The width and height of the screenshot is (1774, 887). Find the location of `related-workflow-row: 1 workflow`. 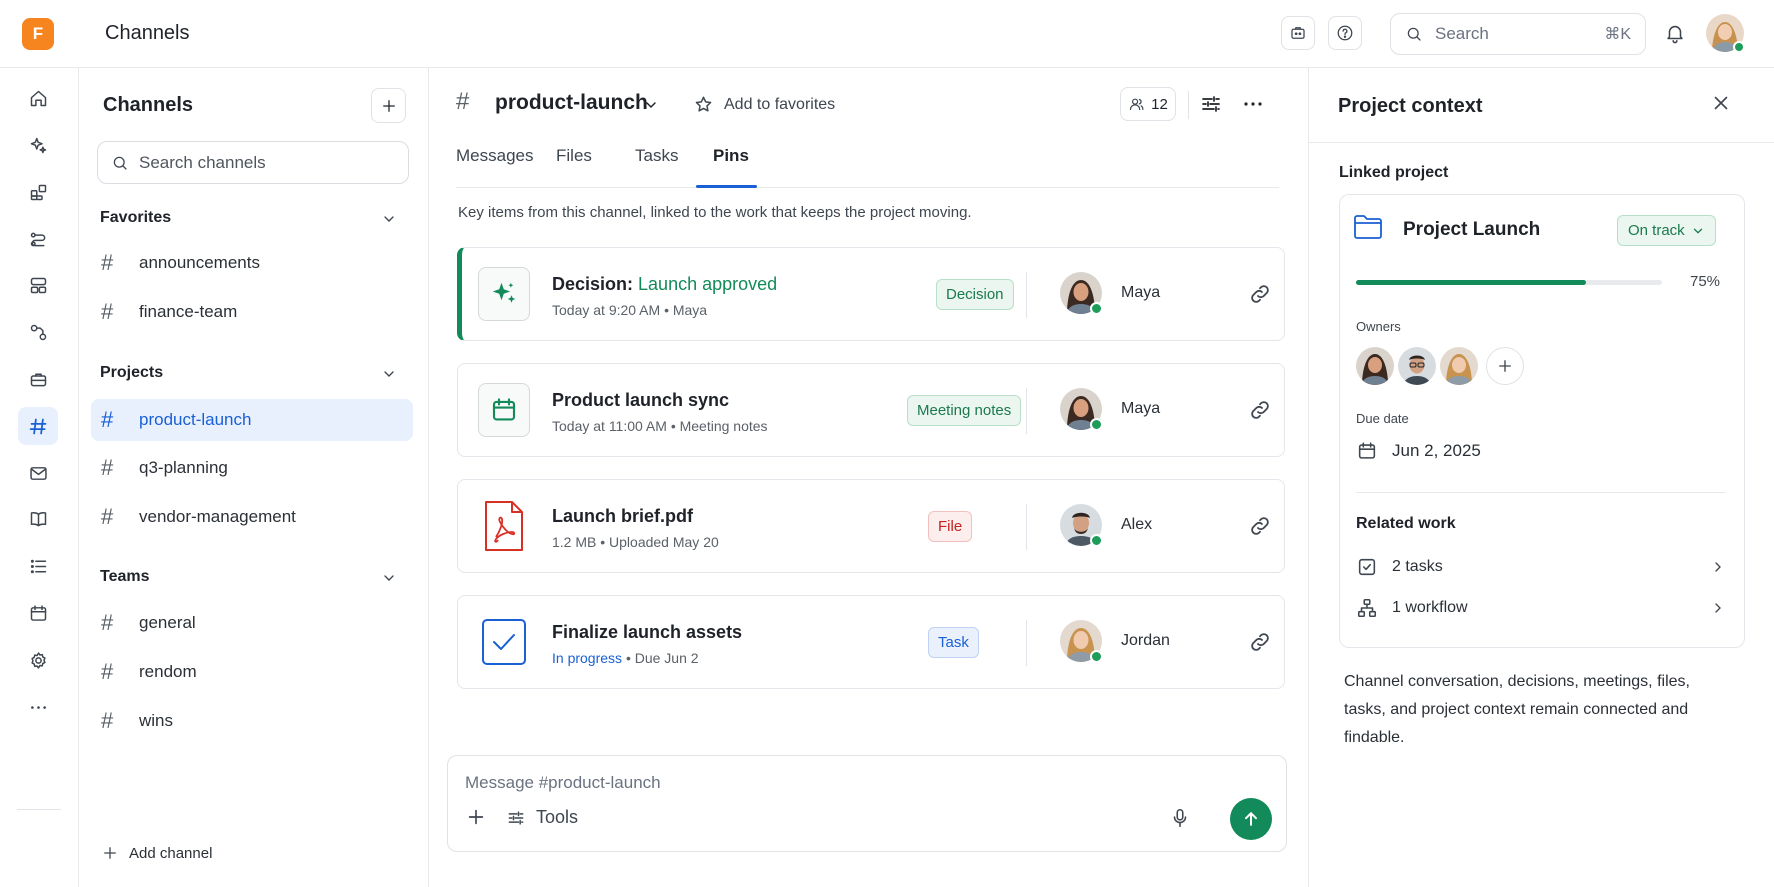

related-workflow-row: 1 workflow is located at coordinates (1541, 608).